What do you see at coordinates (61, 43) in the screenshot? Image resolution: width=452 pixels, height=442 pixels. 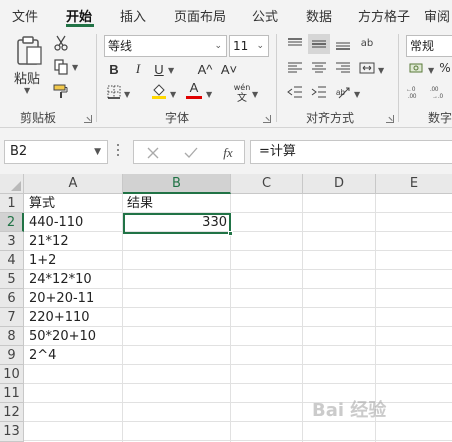 I see `cut-icon` at bounding box center [61, 43].